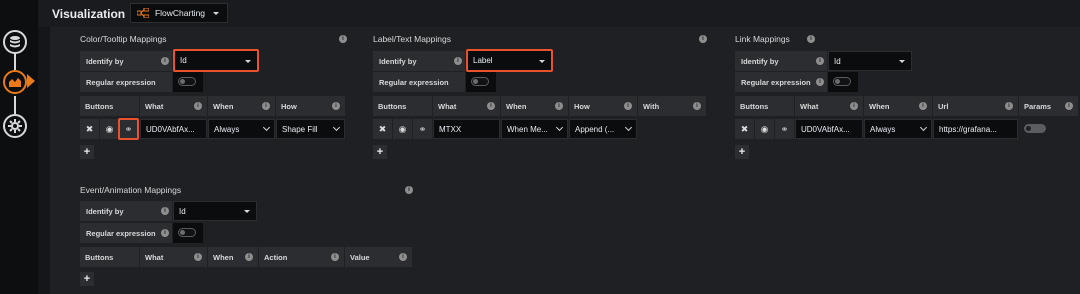  What do you see at coordinates (672, 106) in the screenshot?
I see `col-with: With i` at bounding box center [672, 106].